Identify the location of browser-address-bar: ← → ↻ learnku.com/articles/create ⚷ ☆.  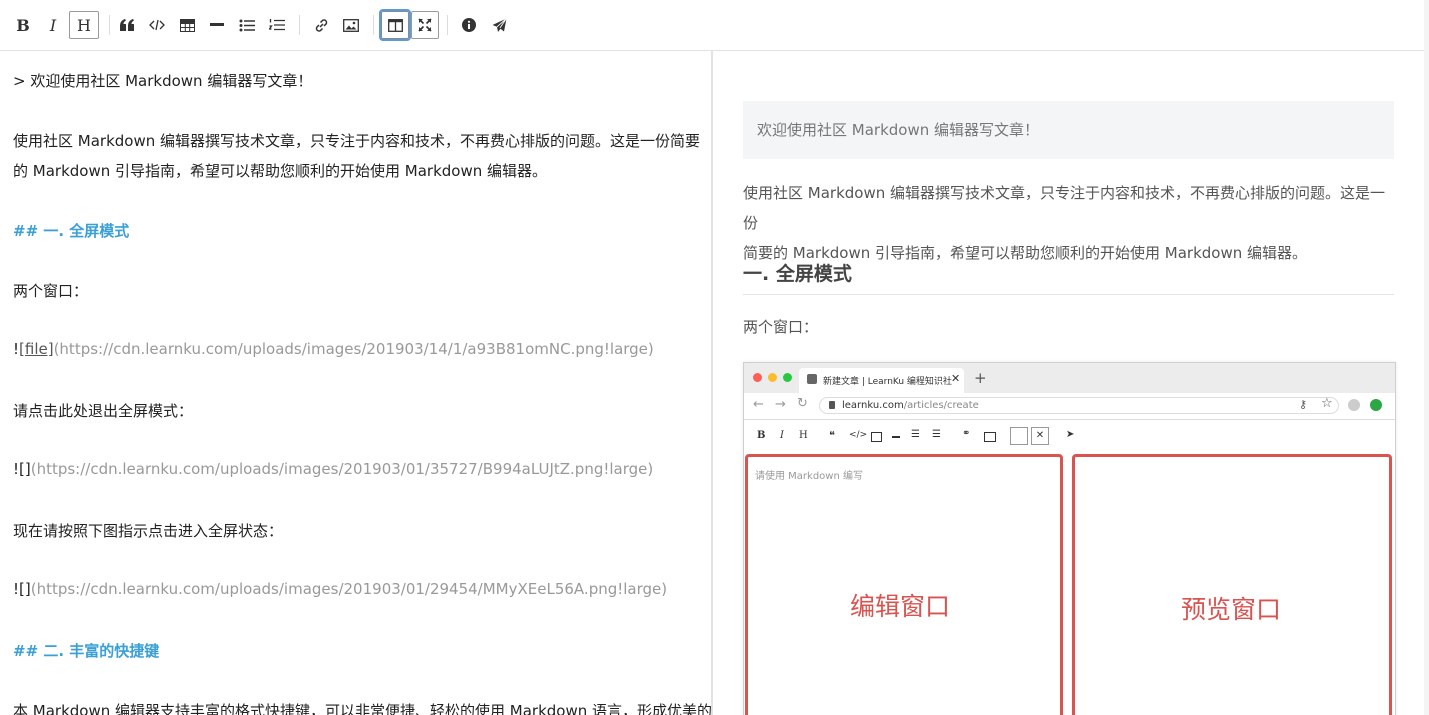
(1069, 406).